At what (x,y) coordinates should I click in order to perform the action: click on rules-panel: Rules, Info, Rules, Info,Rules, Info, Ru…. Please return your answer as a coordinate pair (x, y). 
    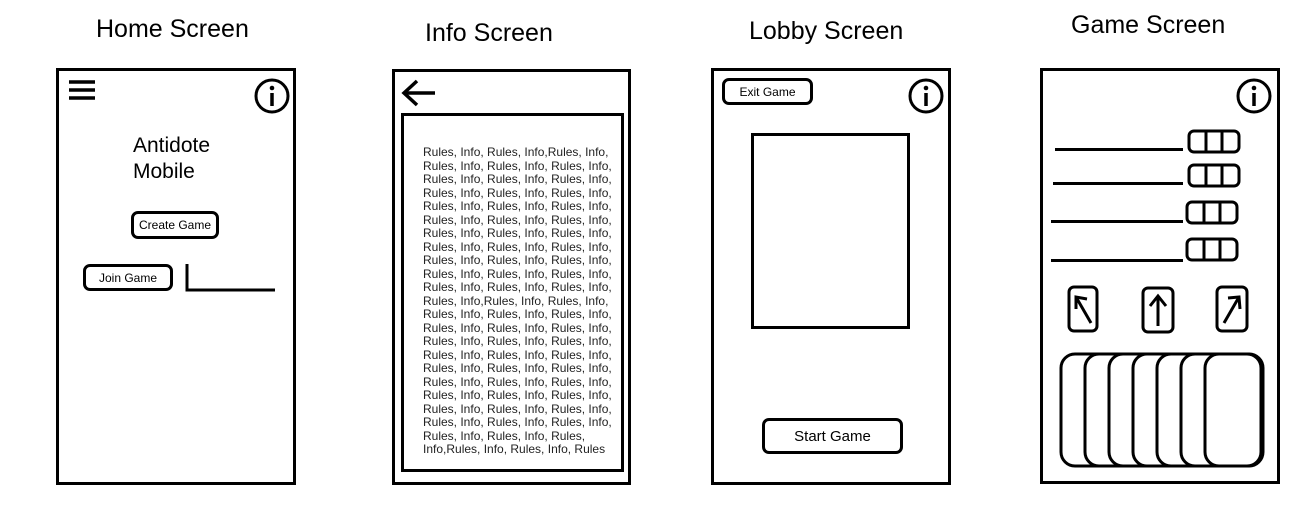
    Looking at the image, I should click on (512, 292).